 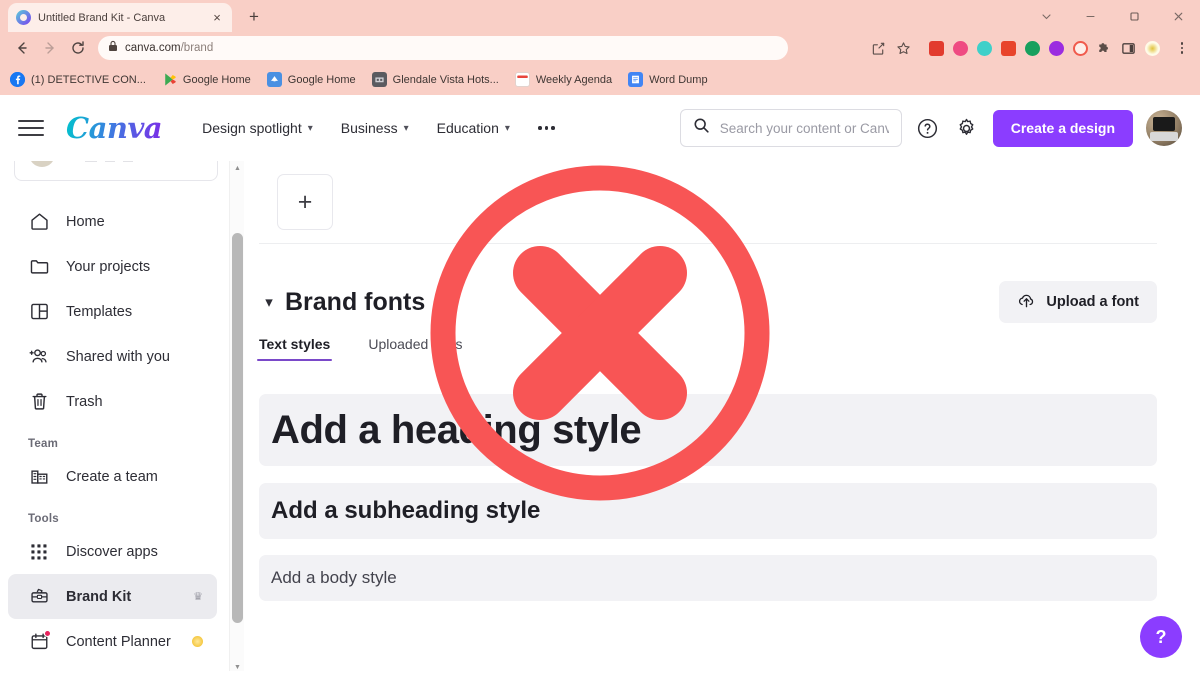 What do you see at coordinates (39, 402) in the screenshot?
I see `trash-icon` at bounding box center [39, 402].